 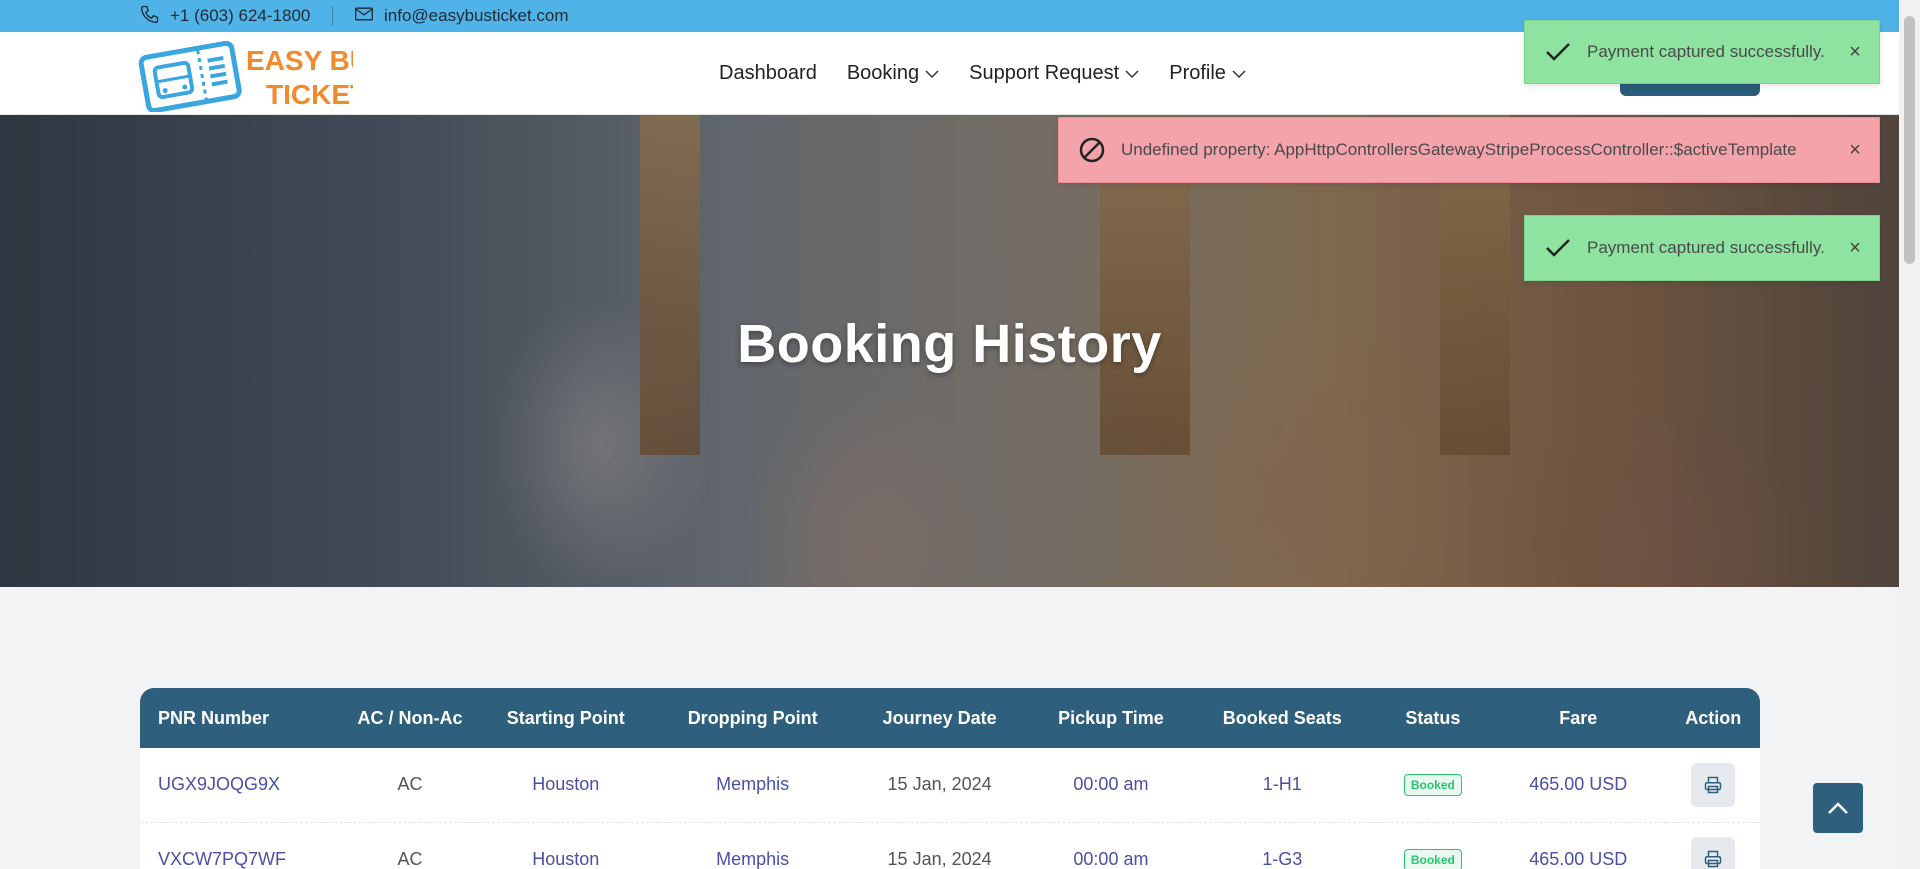 I want to click on th-date: Journey Date, so click(x=939, y=717).